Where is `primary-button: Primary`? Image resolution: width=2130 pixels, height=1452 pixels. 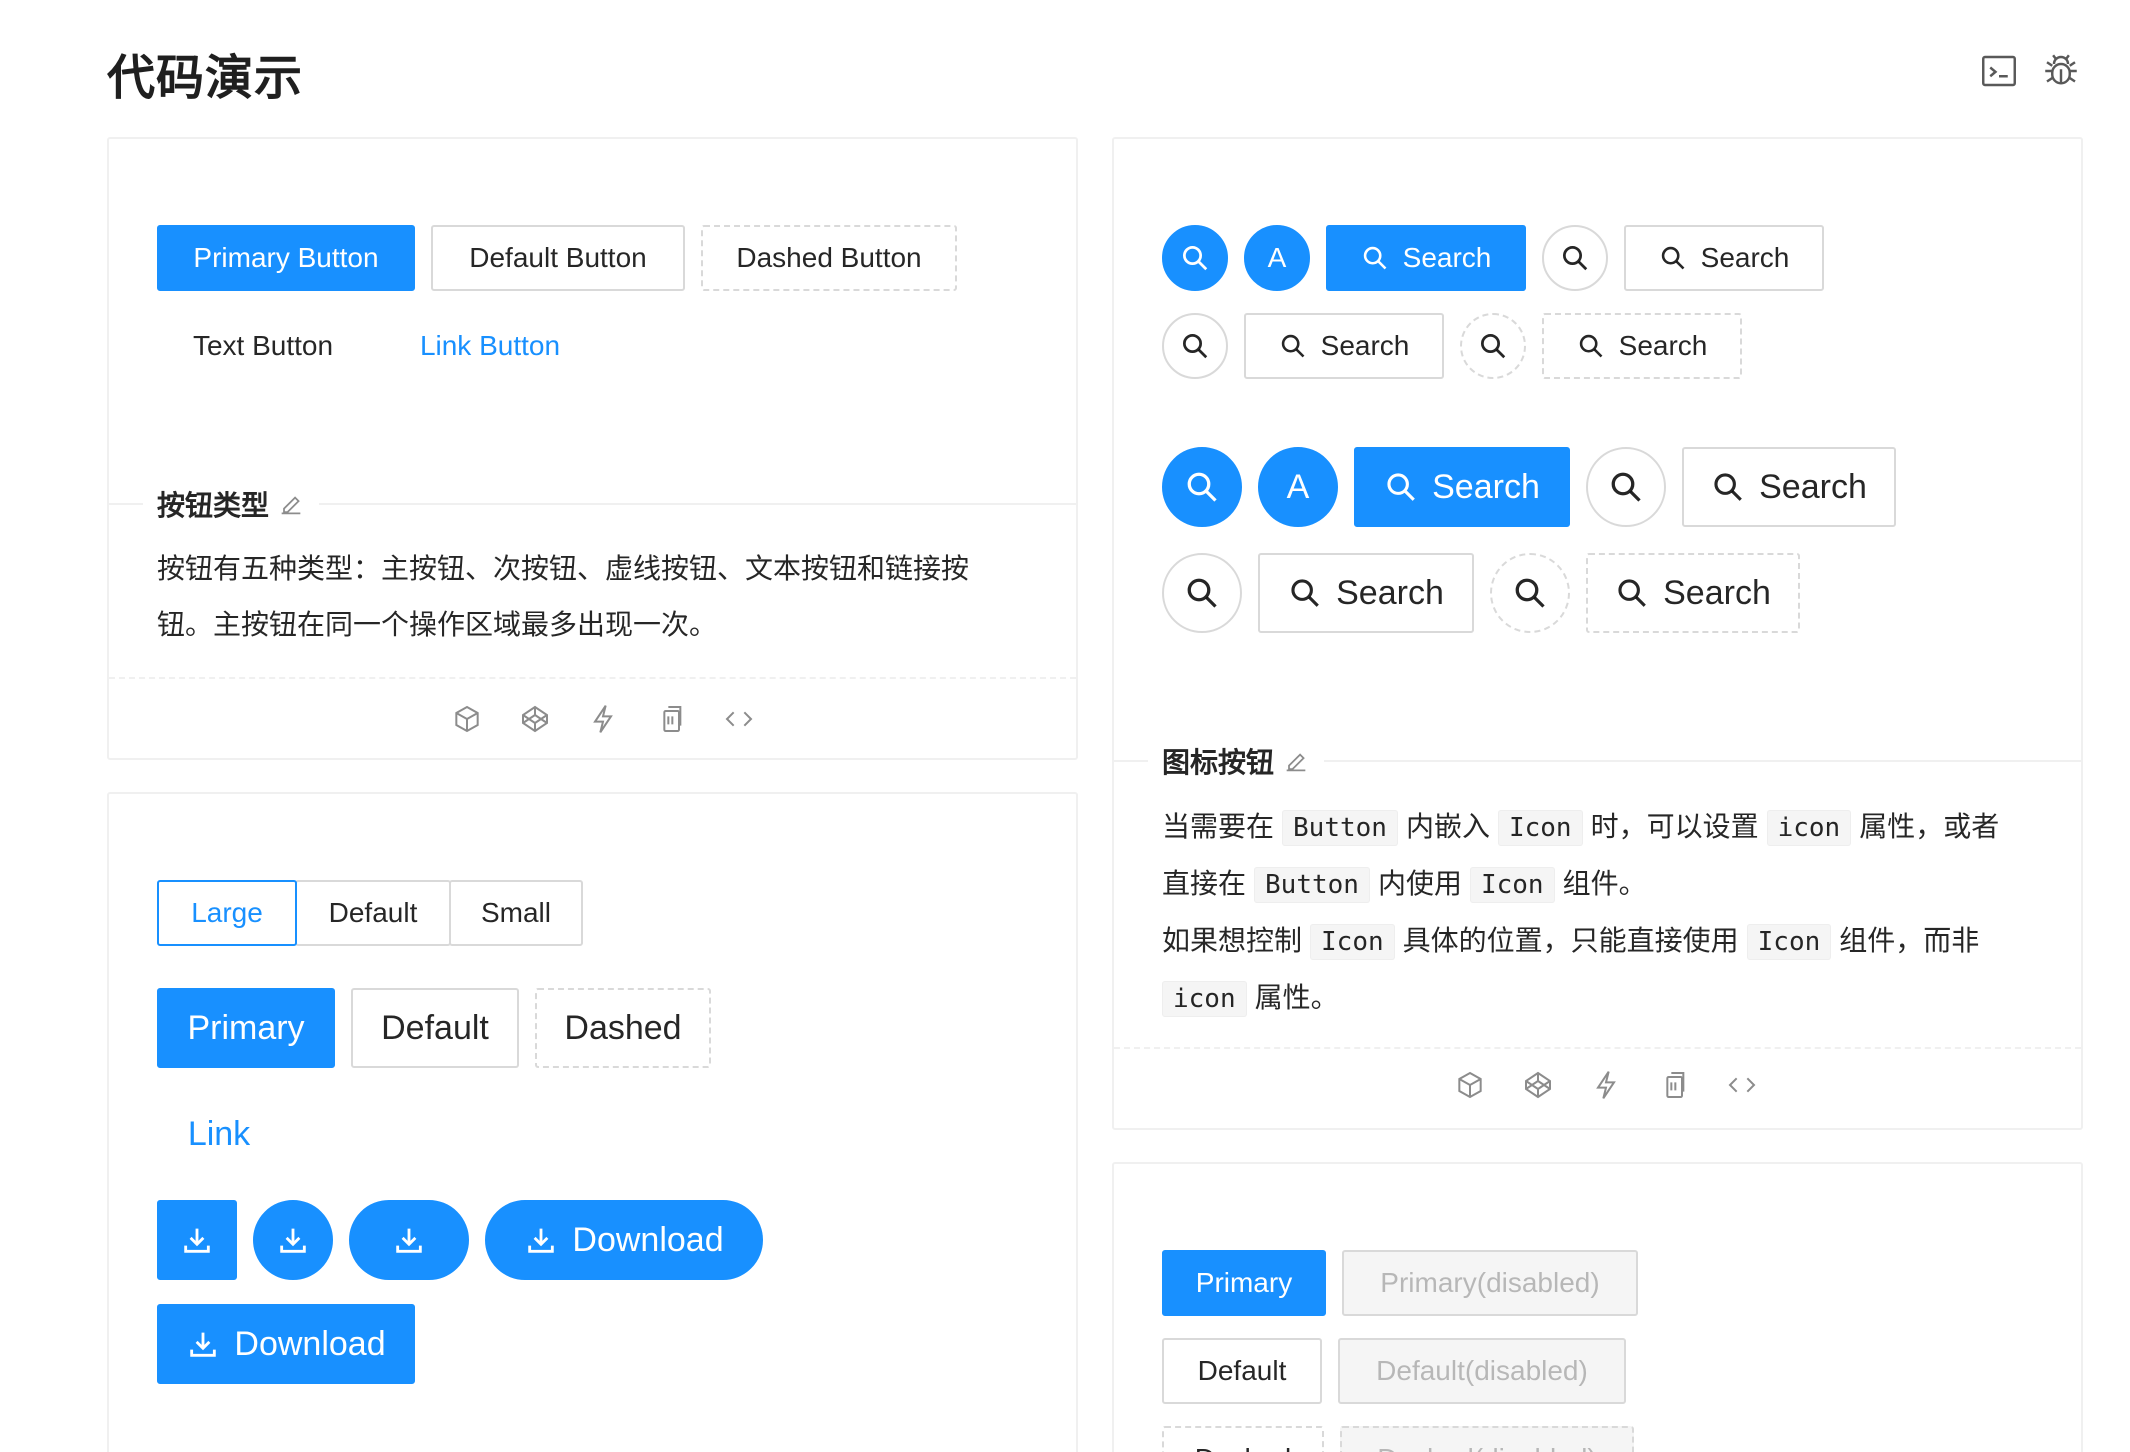 primary-button: Primary is located at coordinates (1244, 1283).